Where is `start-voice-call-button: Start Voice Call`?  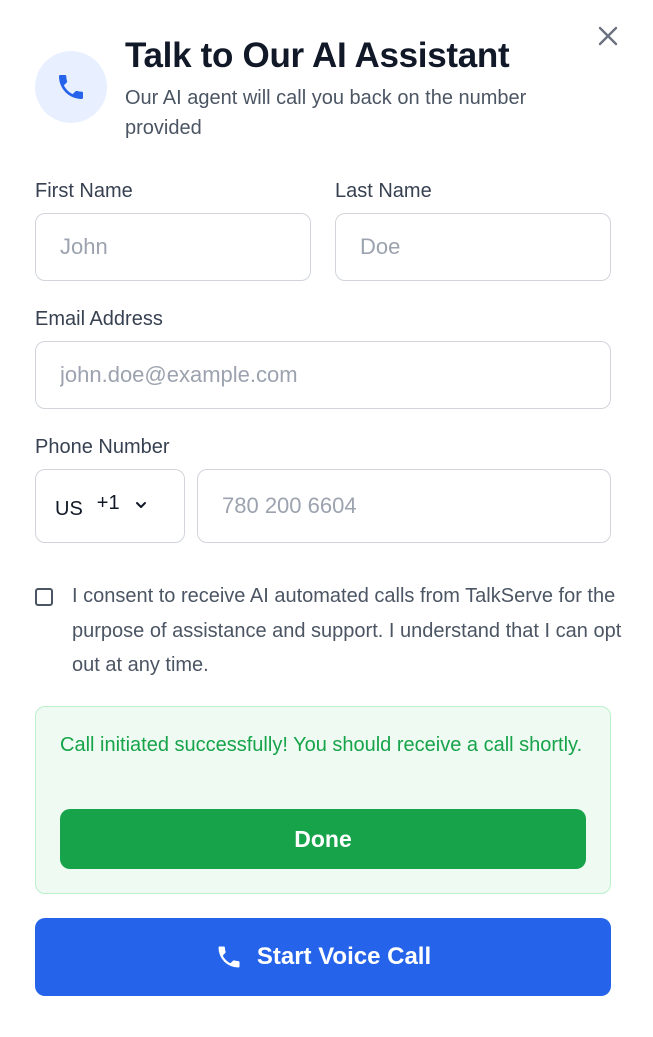 start-voice-call-button: Start Voice Call is located at coordinates (323, 957).